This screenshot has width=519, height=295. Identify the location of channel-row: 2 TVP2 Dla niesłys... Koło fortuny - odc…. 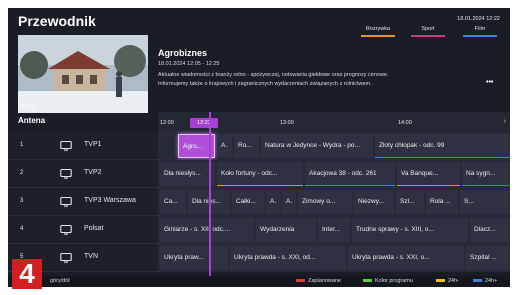
(259, 174).